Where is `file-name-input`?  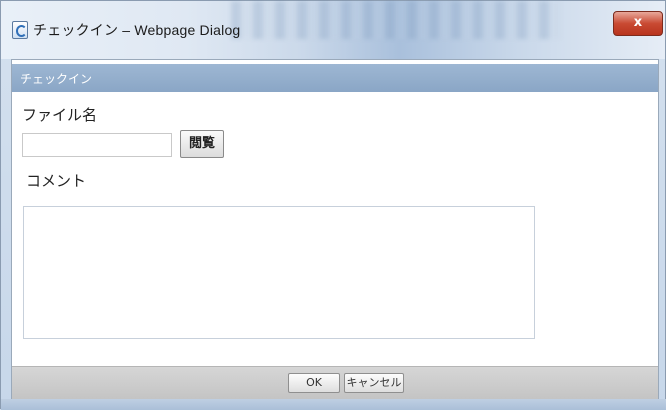 file-name-input is located at coordinates (97, 145).